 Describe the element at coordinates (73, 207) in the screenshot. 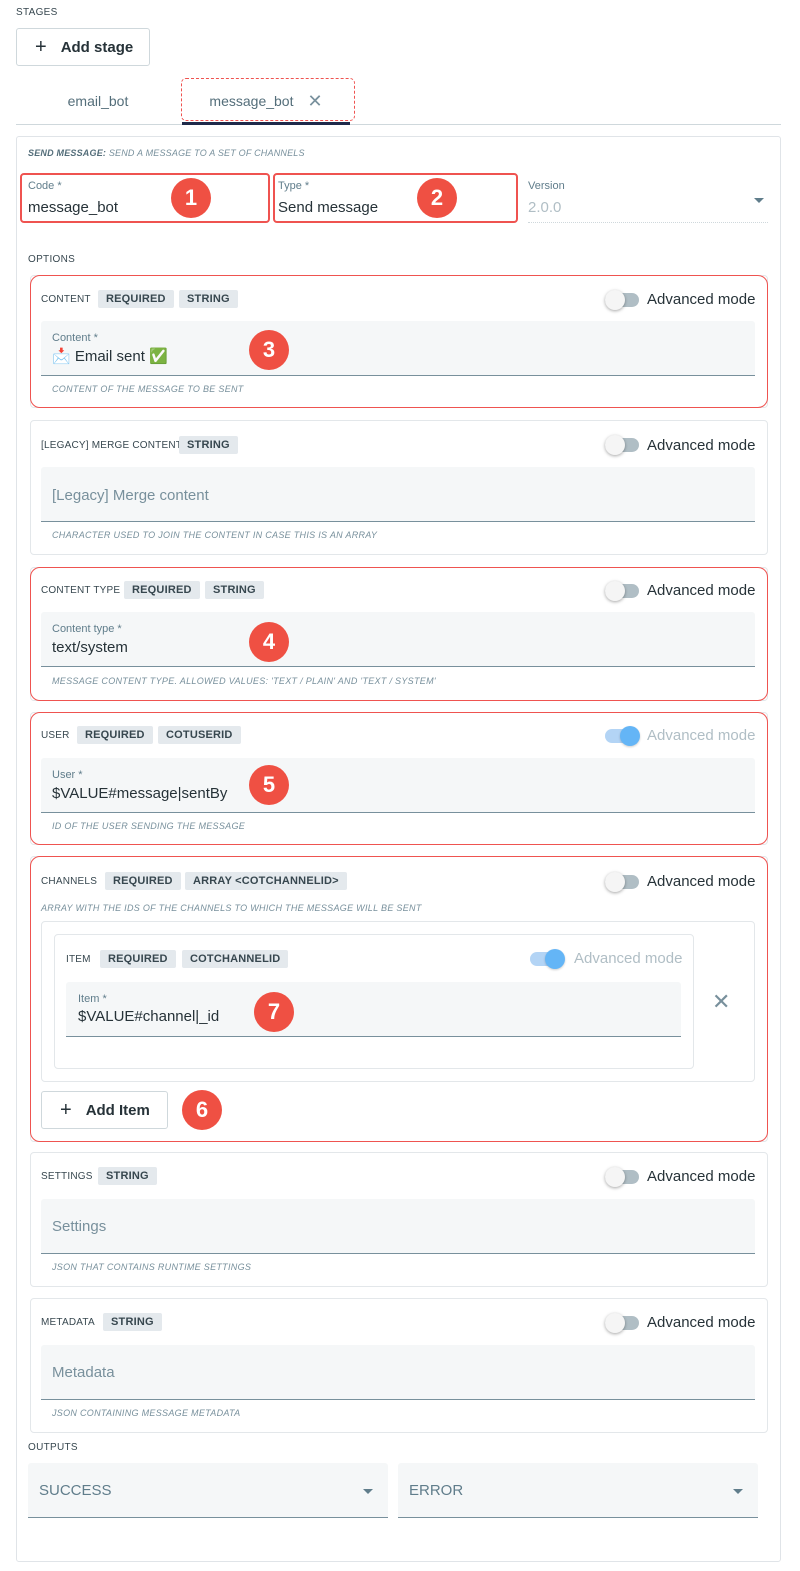

I see `code-field: message_bot` at that location.